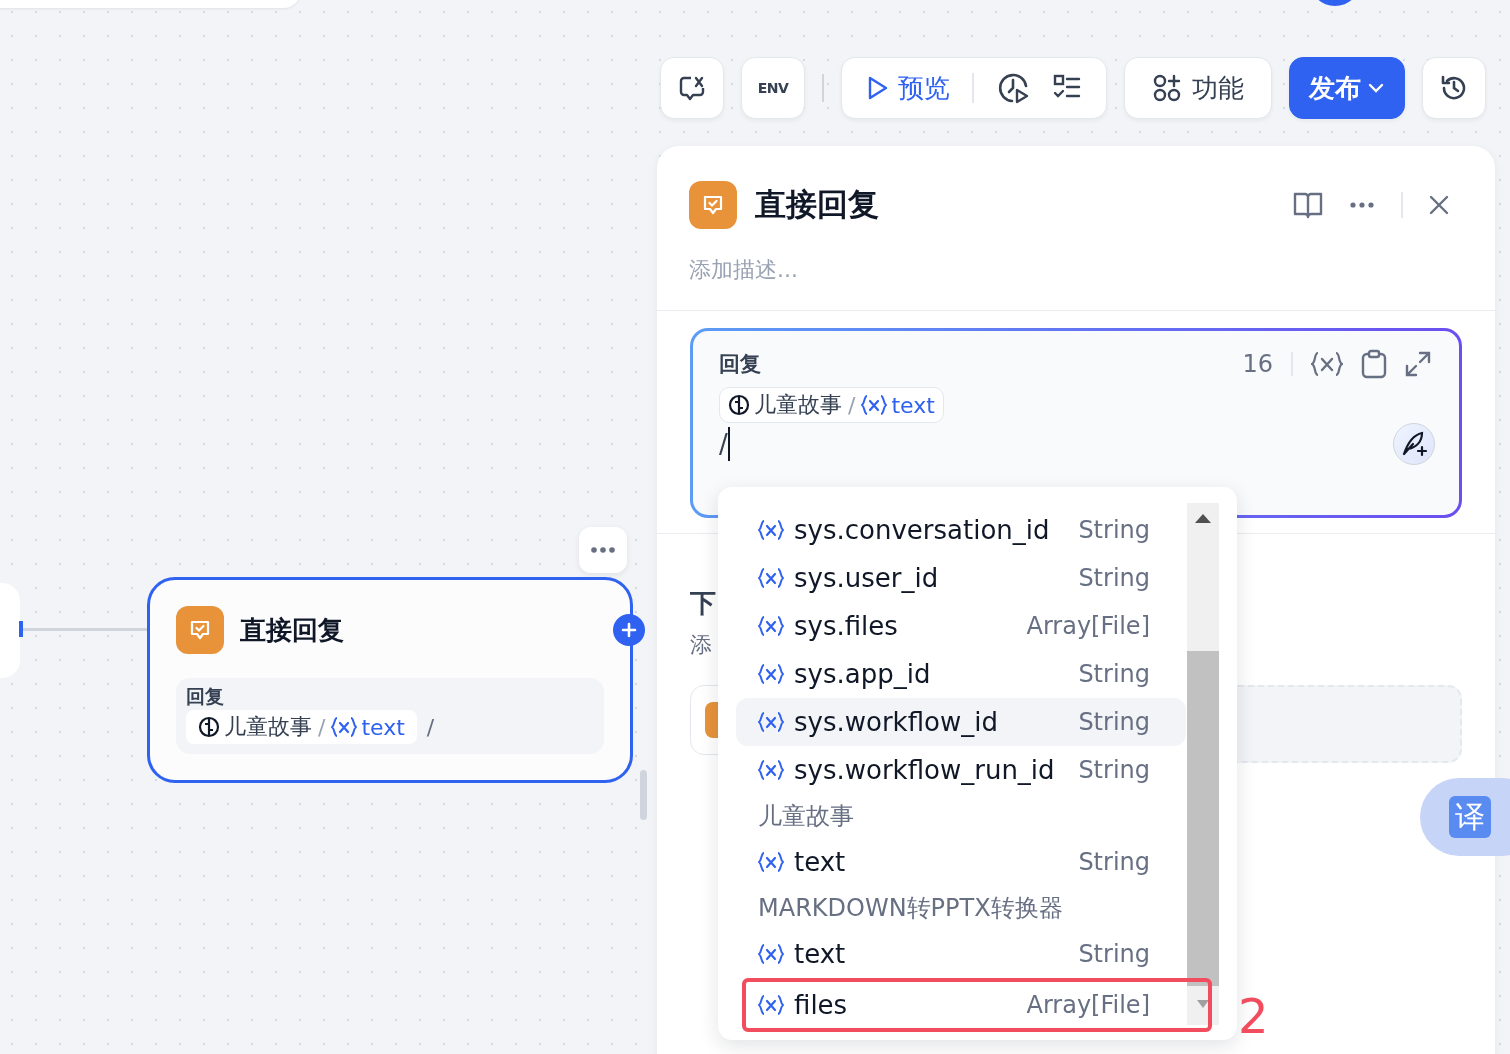 The image size is (1510, 1054). Describe the element at coordinates (1439, 205) in the screenshot. I see `close-icon` at that location.